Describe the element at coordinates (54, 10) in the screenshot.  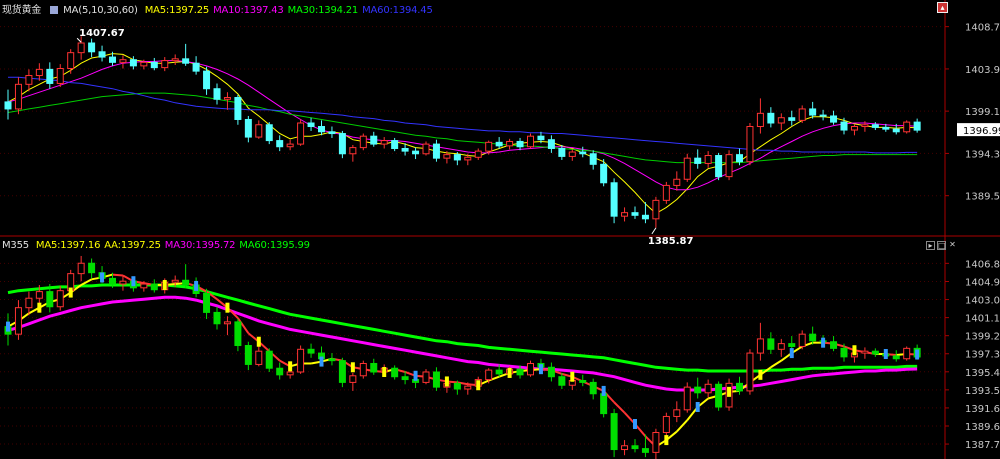
I see `indicator-settings-icon` at that location.